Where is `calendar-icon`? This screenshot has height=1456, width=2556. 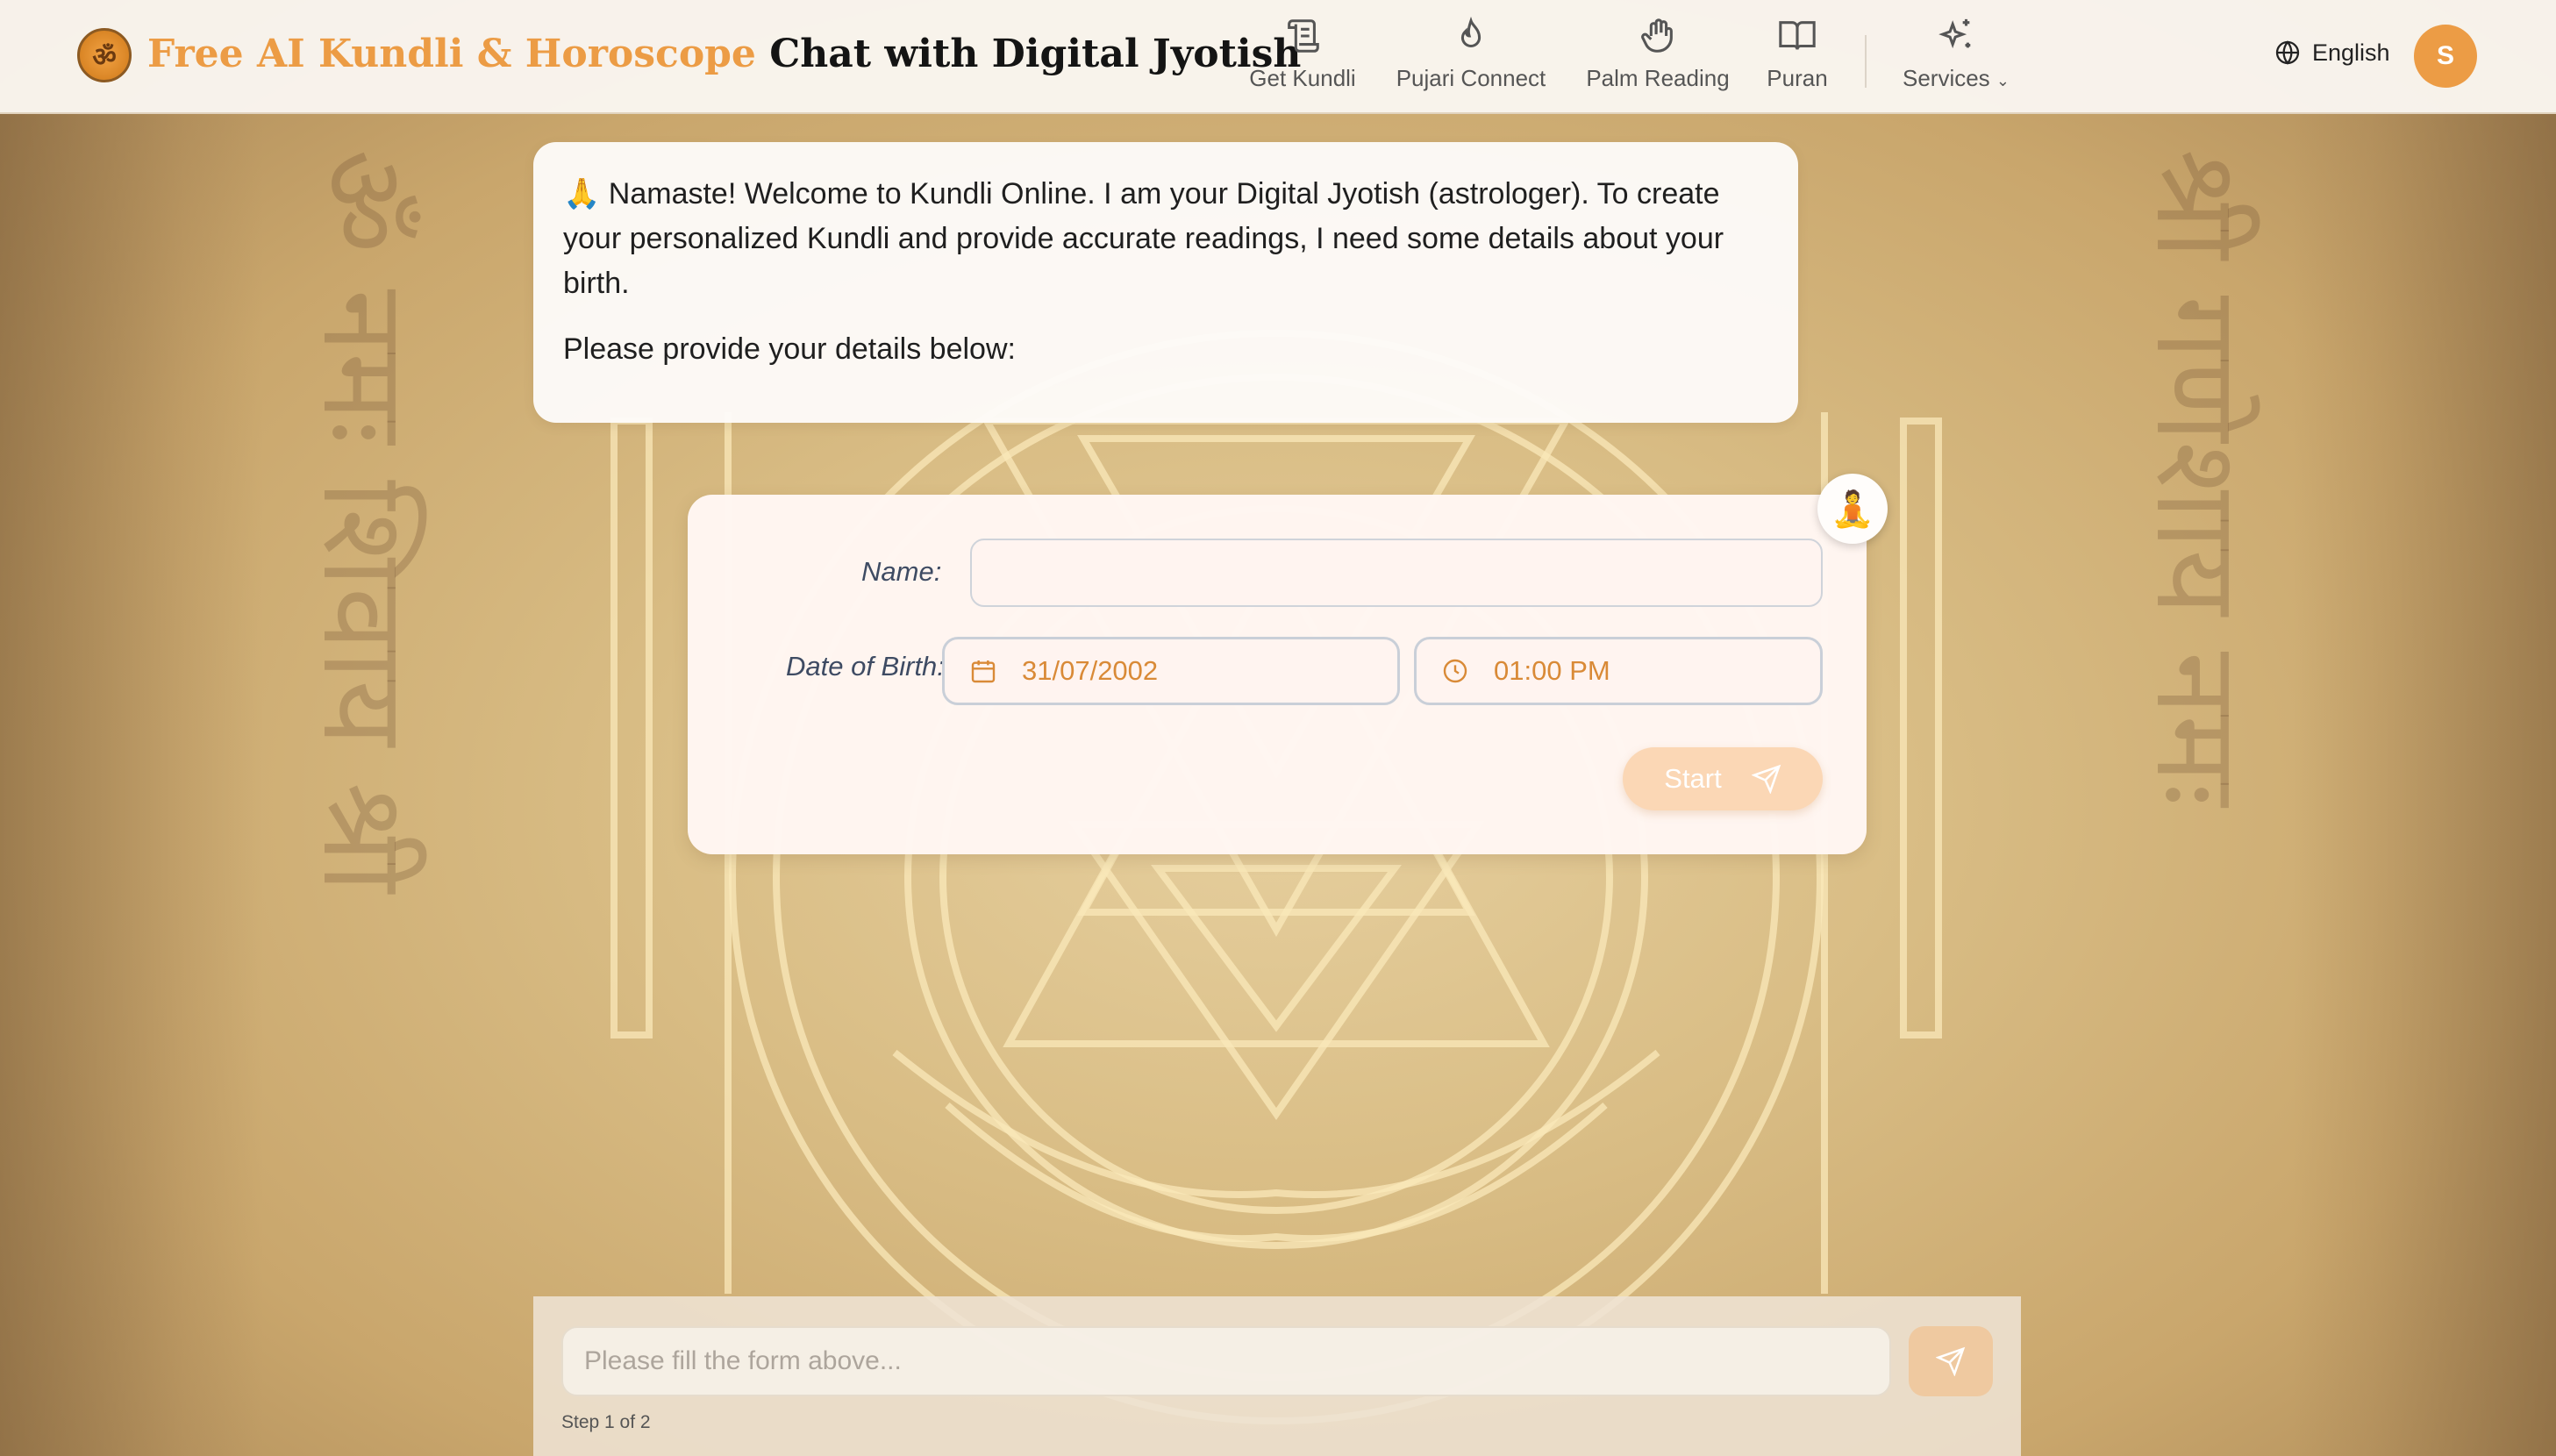
calendar-icon is located at coordinates (983, 671).